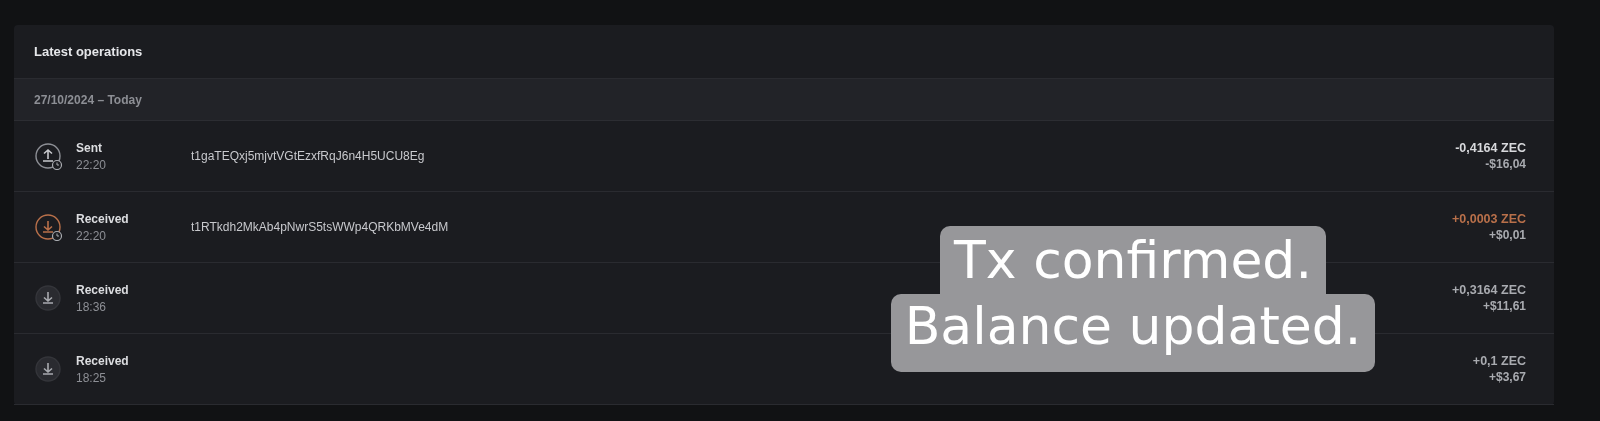 This screenshot has width=1600, height=421. Describe the element at coordinates (1499, 361) in the screenshot. I see `amount-text: +0,1 ZEC` at that location.